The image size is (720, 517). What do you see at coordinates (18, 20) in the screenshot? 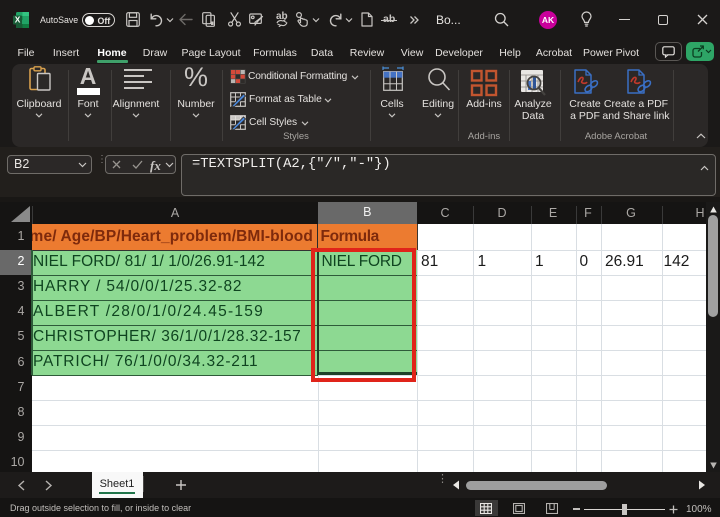
I see `svg-text: X` at bounding box center [18, 20].